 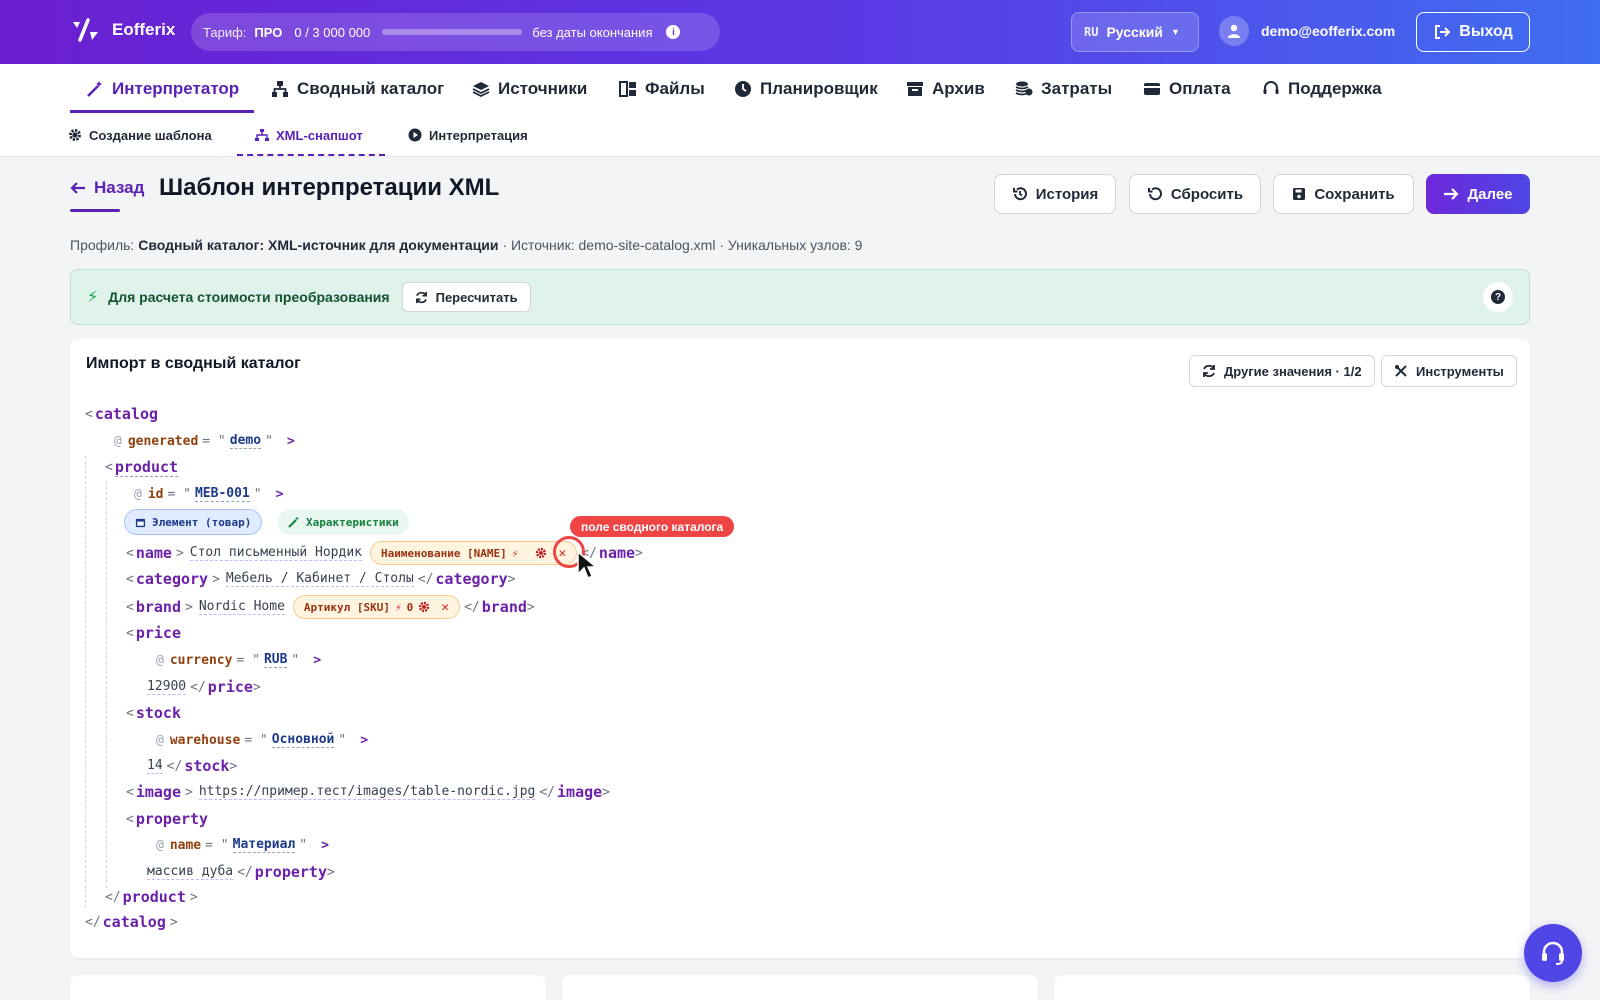 I want to click on nav-label: Поддержка, so click(x=1335, y=88).